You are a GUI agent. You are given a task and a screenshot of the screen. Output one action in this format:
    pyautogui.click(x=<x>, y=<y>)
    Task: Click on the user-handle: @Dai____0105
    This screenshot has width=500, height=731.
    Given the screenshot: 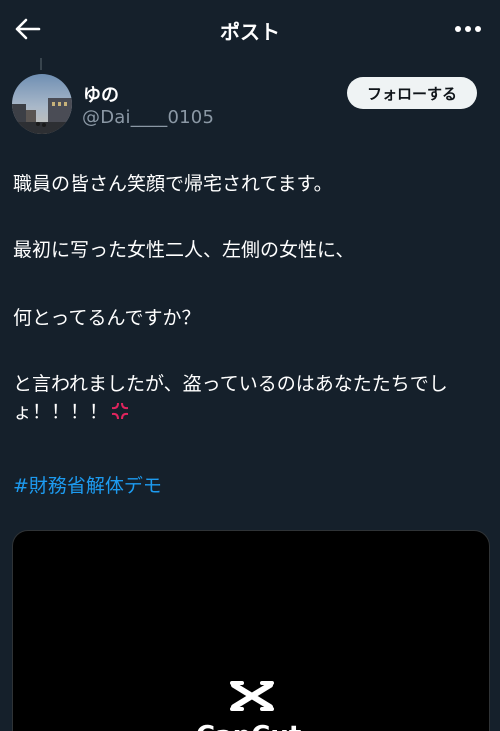 What is the action you would take?
    pyautogui.click(x=148, y=117)
    